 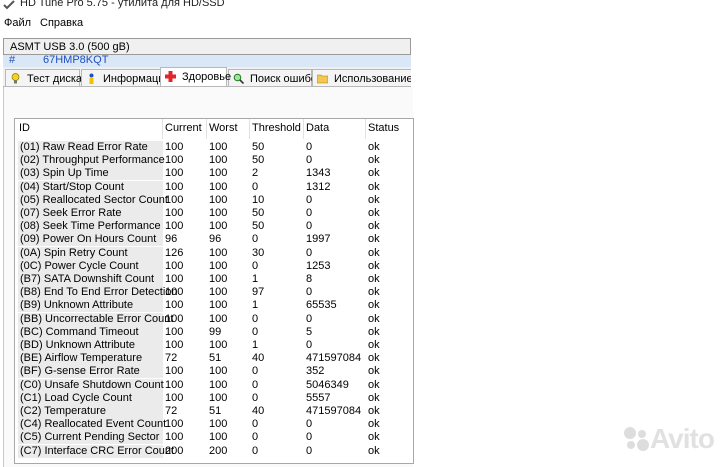 I want to click on table-row: (0A) Spin Retry Count 126 100 30 0 ok, so click(x=214, y=253).